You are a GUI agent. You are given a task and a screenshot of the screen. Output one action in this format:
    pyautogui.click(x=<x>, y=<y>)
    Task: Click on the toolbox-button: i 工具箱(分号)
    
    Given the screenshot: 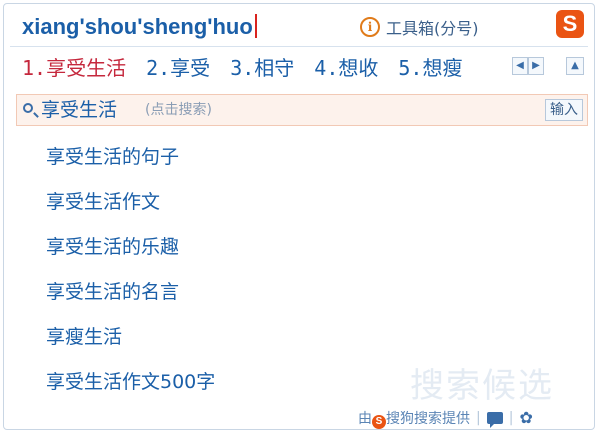 What is the action you would take?
    pyautogui.click(x=419, y=27)
    